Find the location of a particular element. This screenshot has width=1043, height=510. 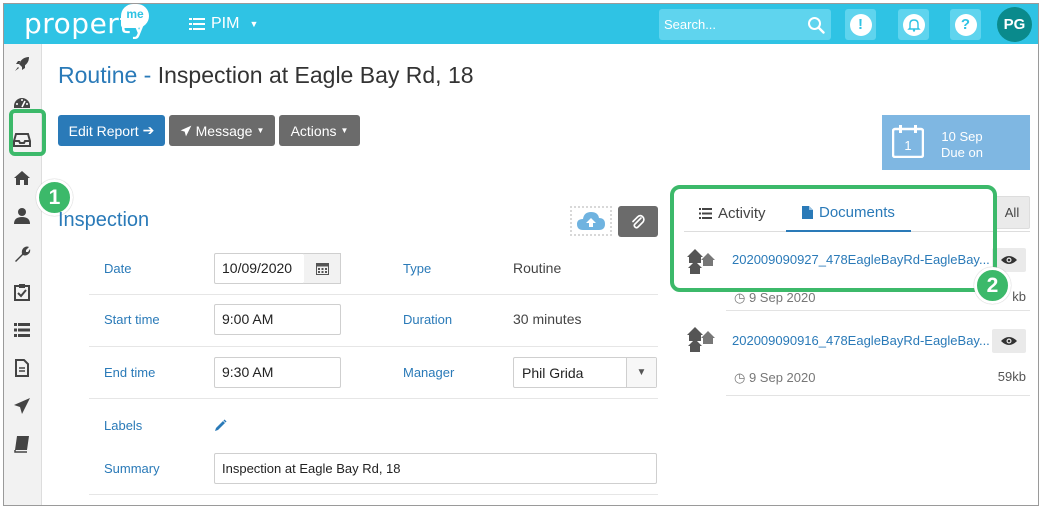

edit-report-button: Edit Report ➔ is located at coordinates (111, 130).